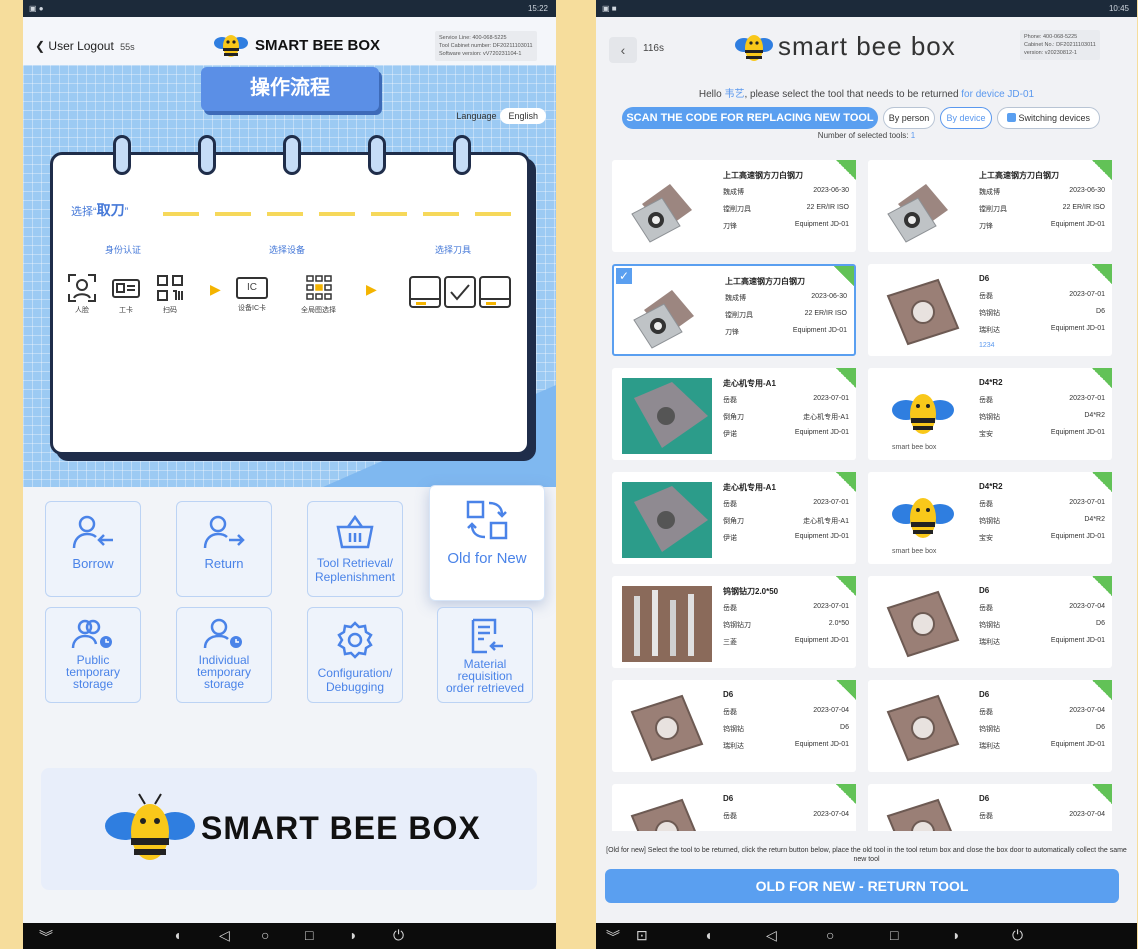 The width and height of the screenshot is (1138, 949). What do you see at coordinates (1011, 117) in the screenshot?
I see `grid-icon` at bounding box center [1011, 117].